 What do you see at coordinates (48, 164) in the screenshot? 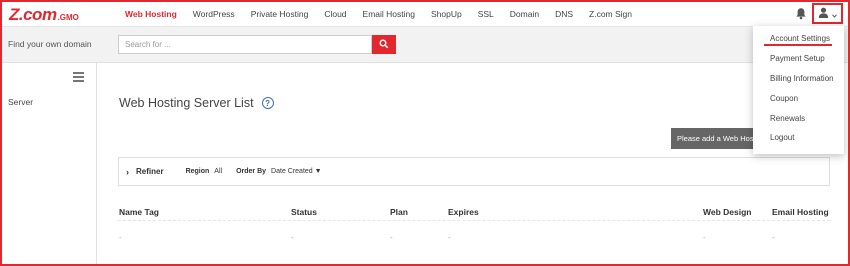
I see `sidebar: Server` at bounding box center [48, 164].